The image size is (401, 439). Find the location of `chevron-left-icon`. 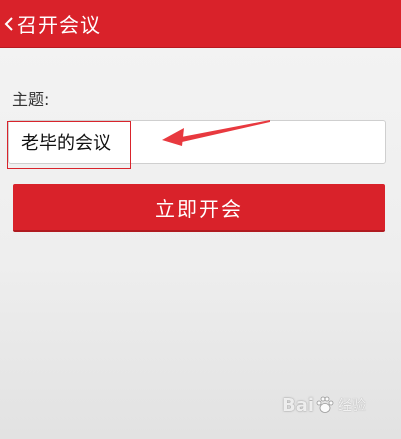

chevron-left-icon is located at coordinates (8, 23).